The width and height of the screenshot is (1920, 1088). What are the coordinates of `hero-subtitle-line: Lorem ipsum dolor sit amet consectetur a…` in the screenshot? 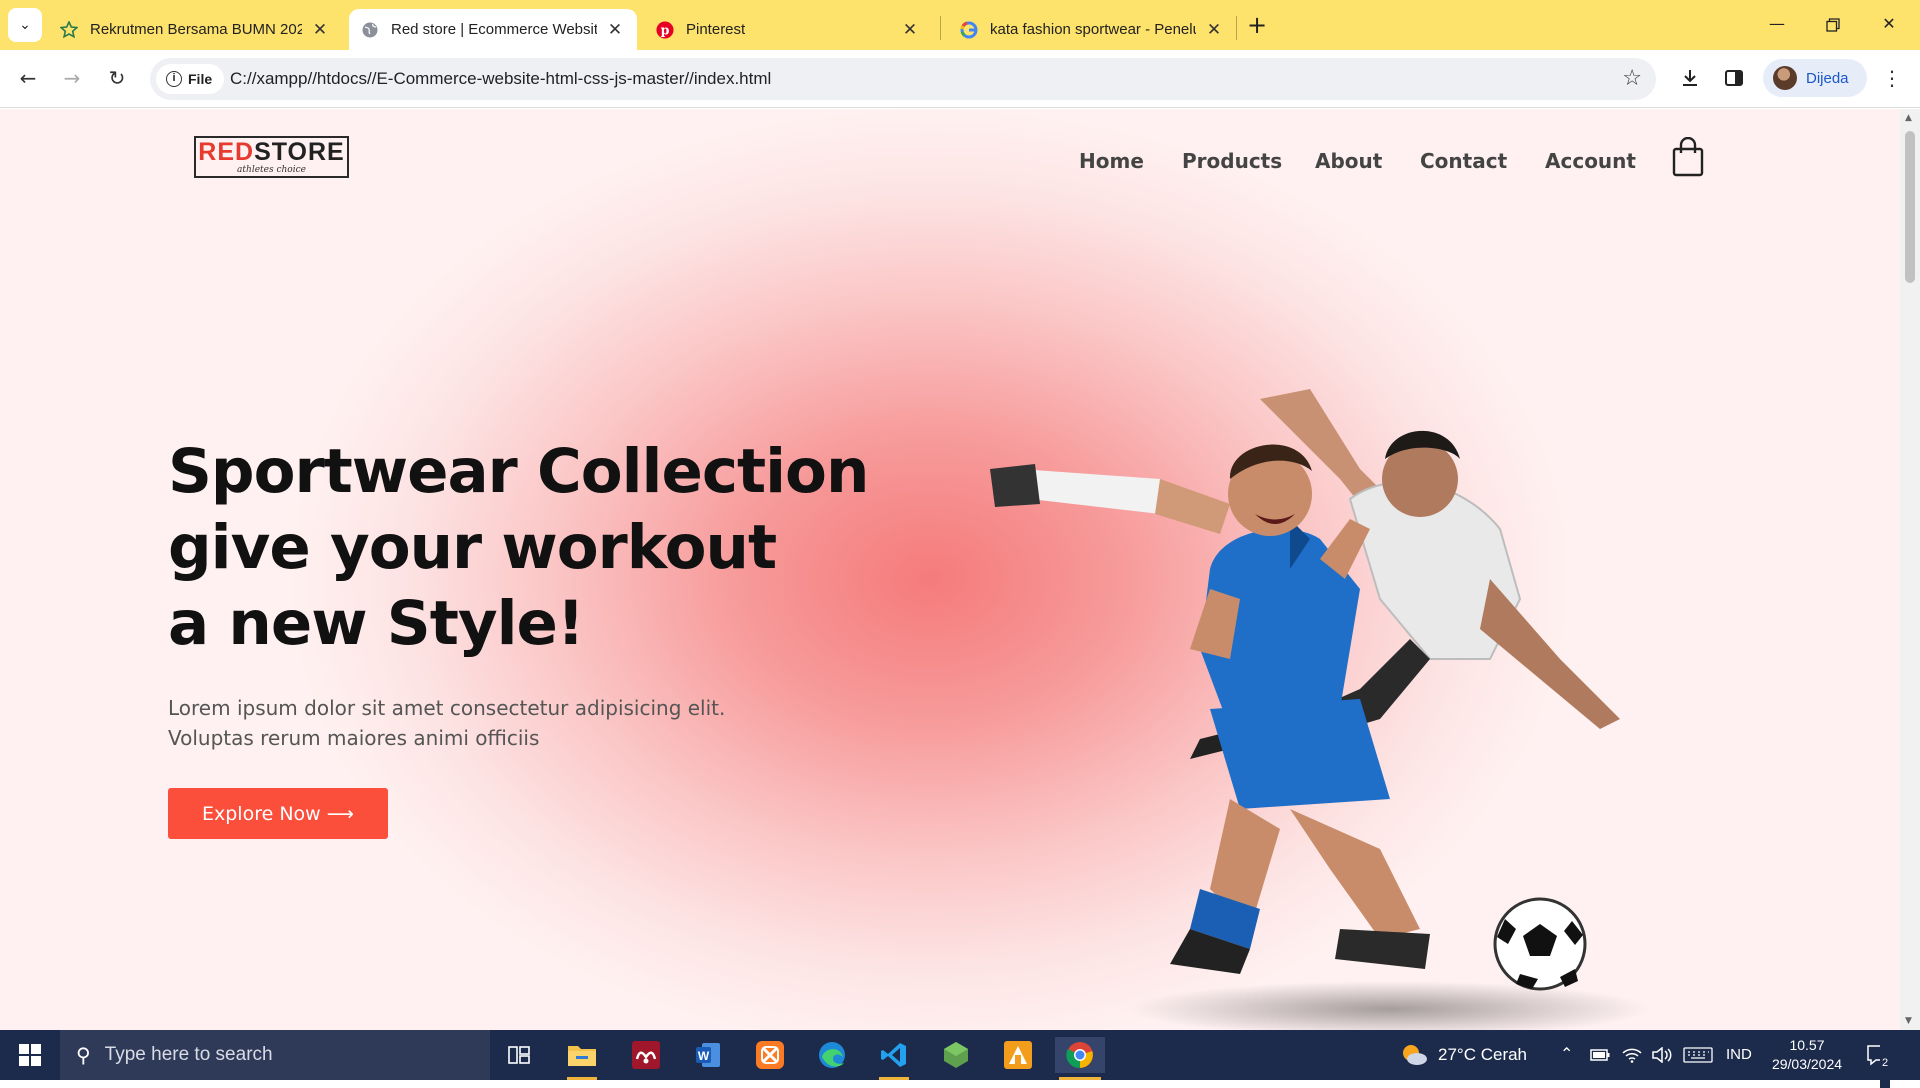 It's located at (447, 708).